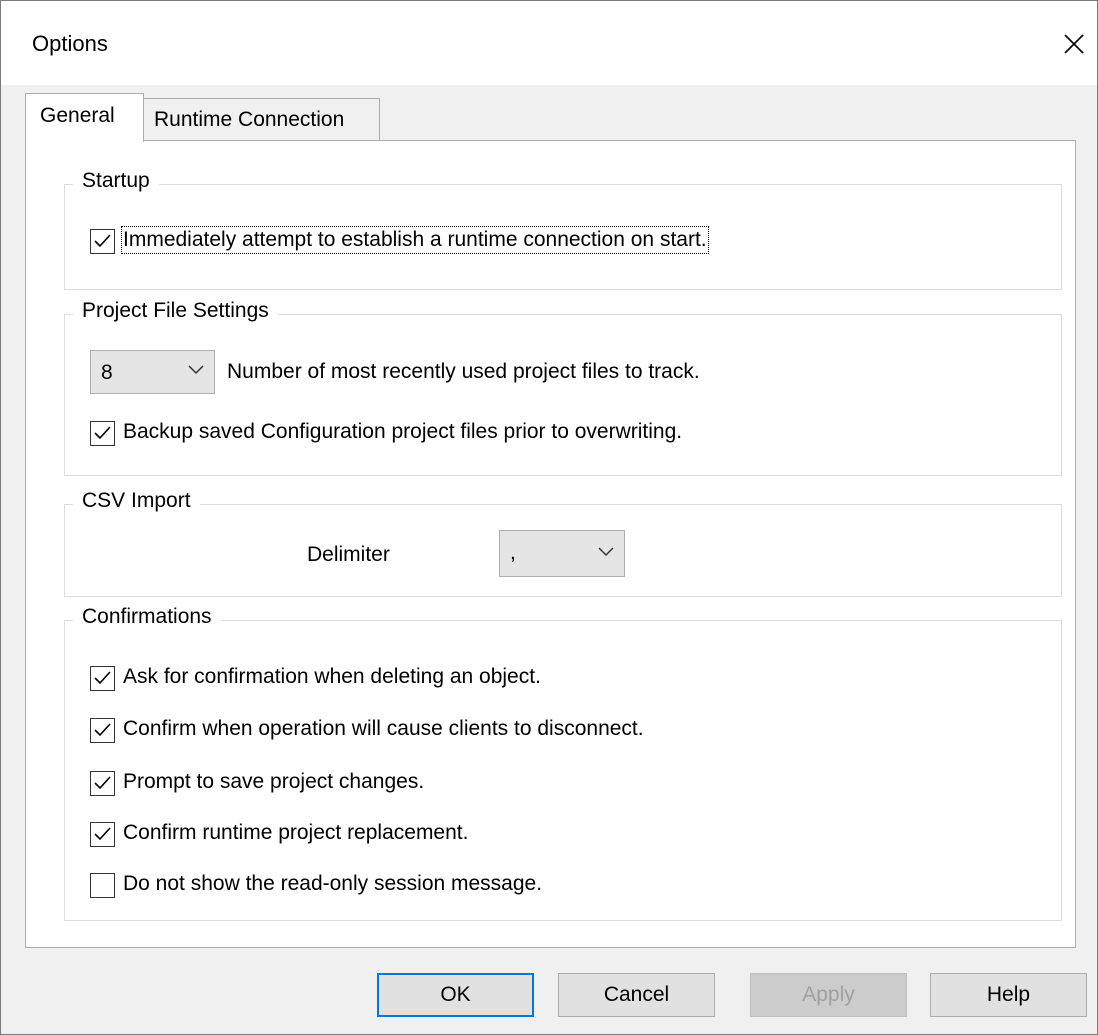  Describe the element at coordinates (828, 995) in the screenshot. I see `apply-button: Apply` at that location.